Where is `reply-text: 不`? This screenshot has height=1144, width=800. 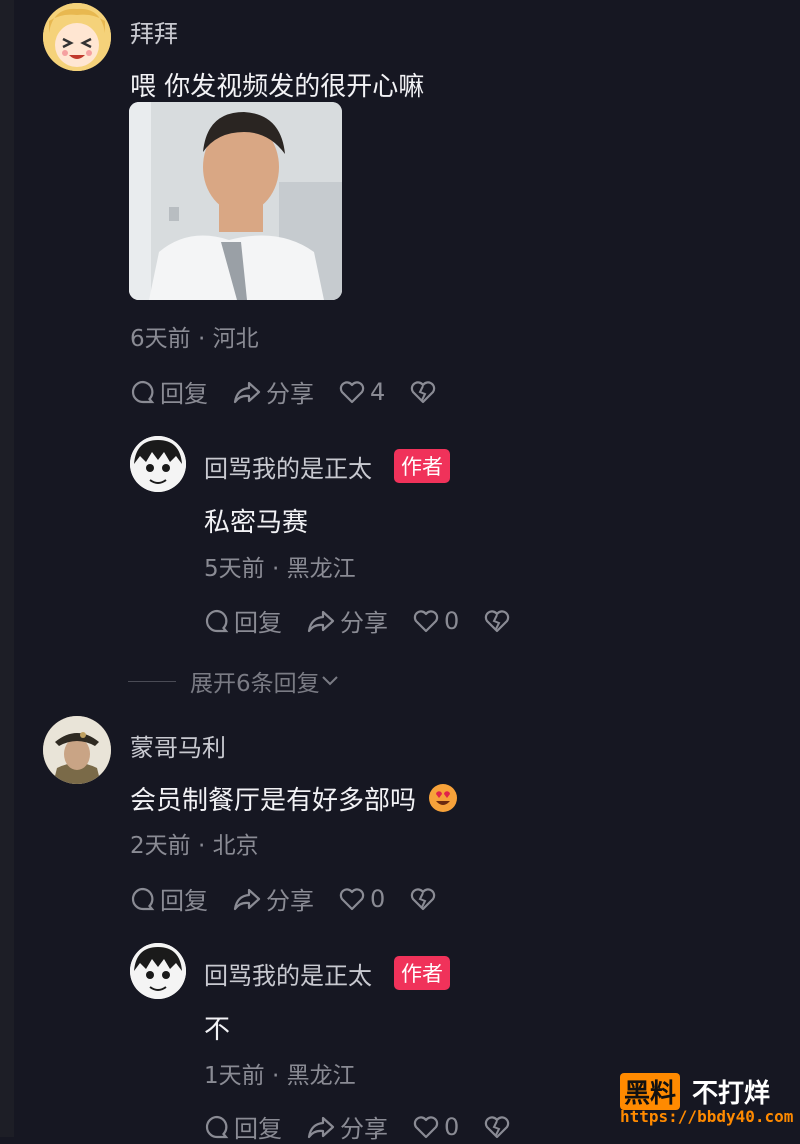 reply-text: 不 is located at coordinates (217, 1030).